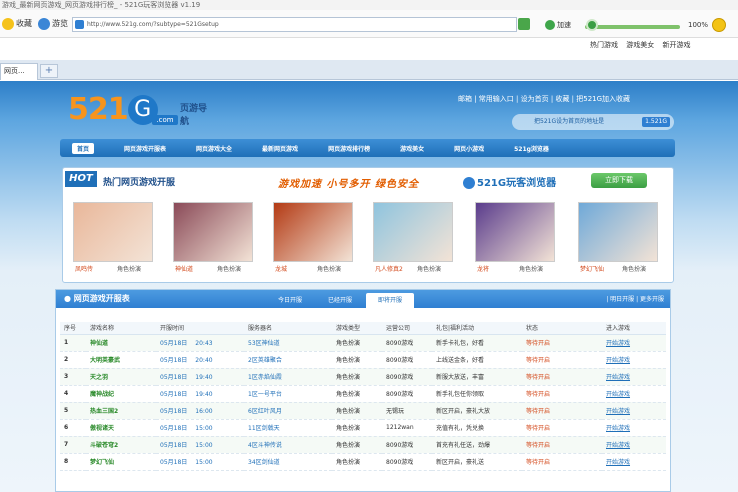  Describe the element at coordinates (49, 71) in the screenshot. I see `new-tab-button: +` at that location.